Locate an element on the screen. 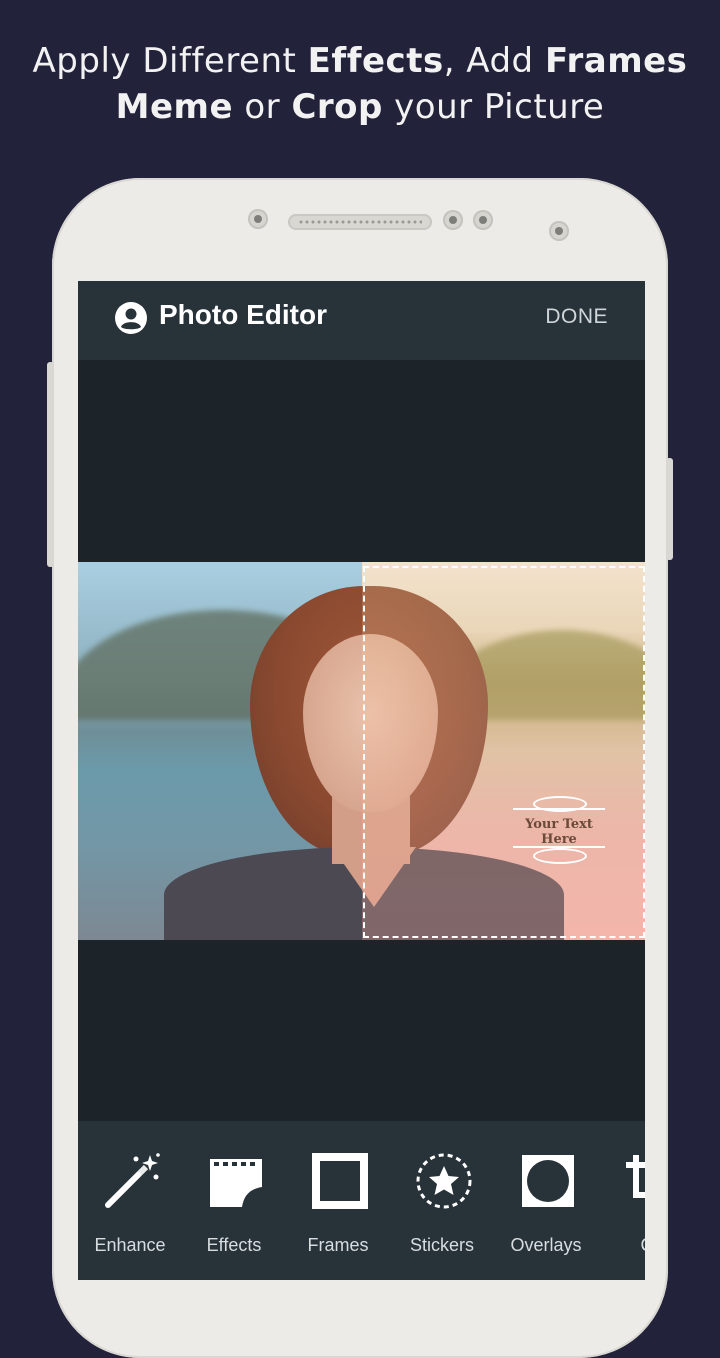 This screenshot has height=1358, width=720. phone-speaker is located at coordinates (360, 222).